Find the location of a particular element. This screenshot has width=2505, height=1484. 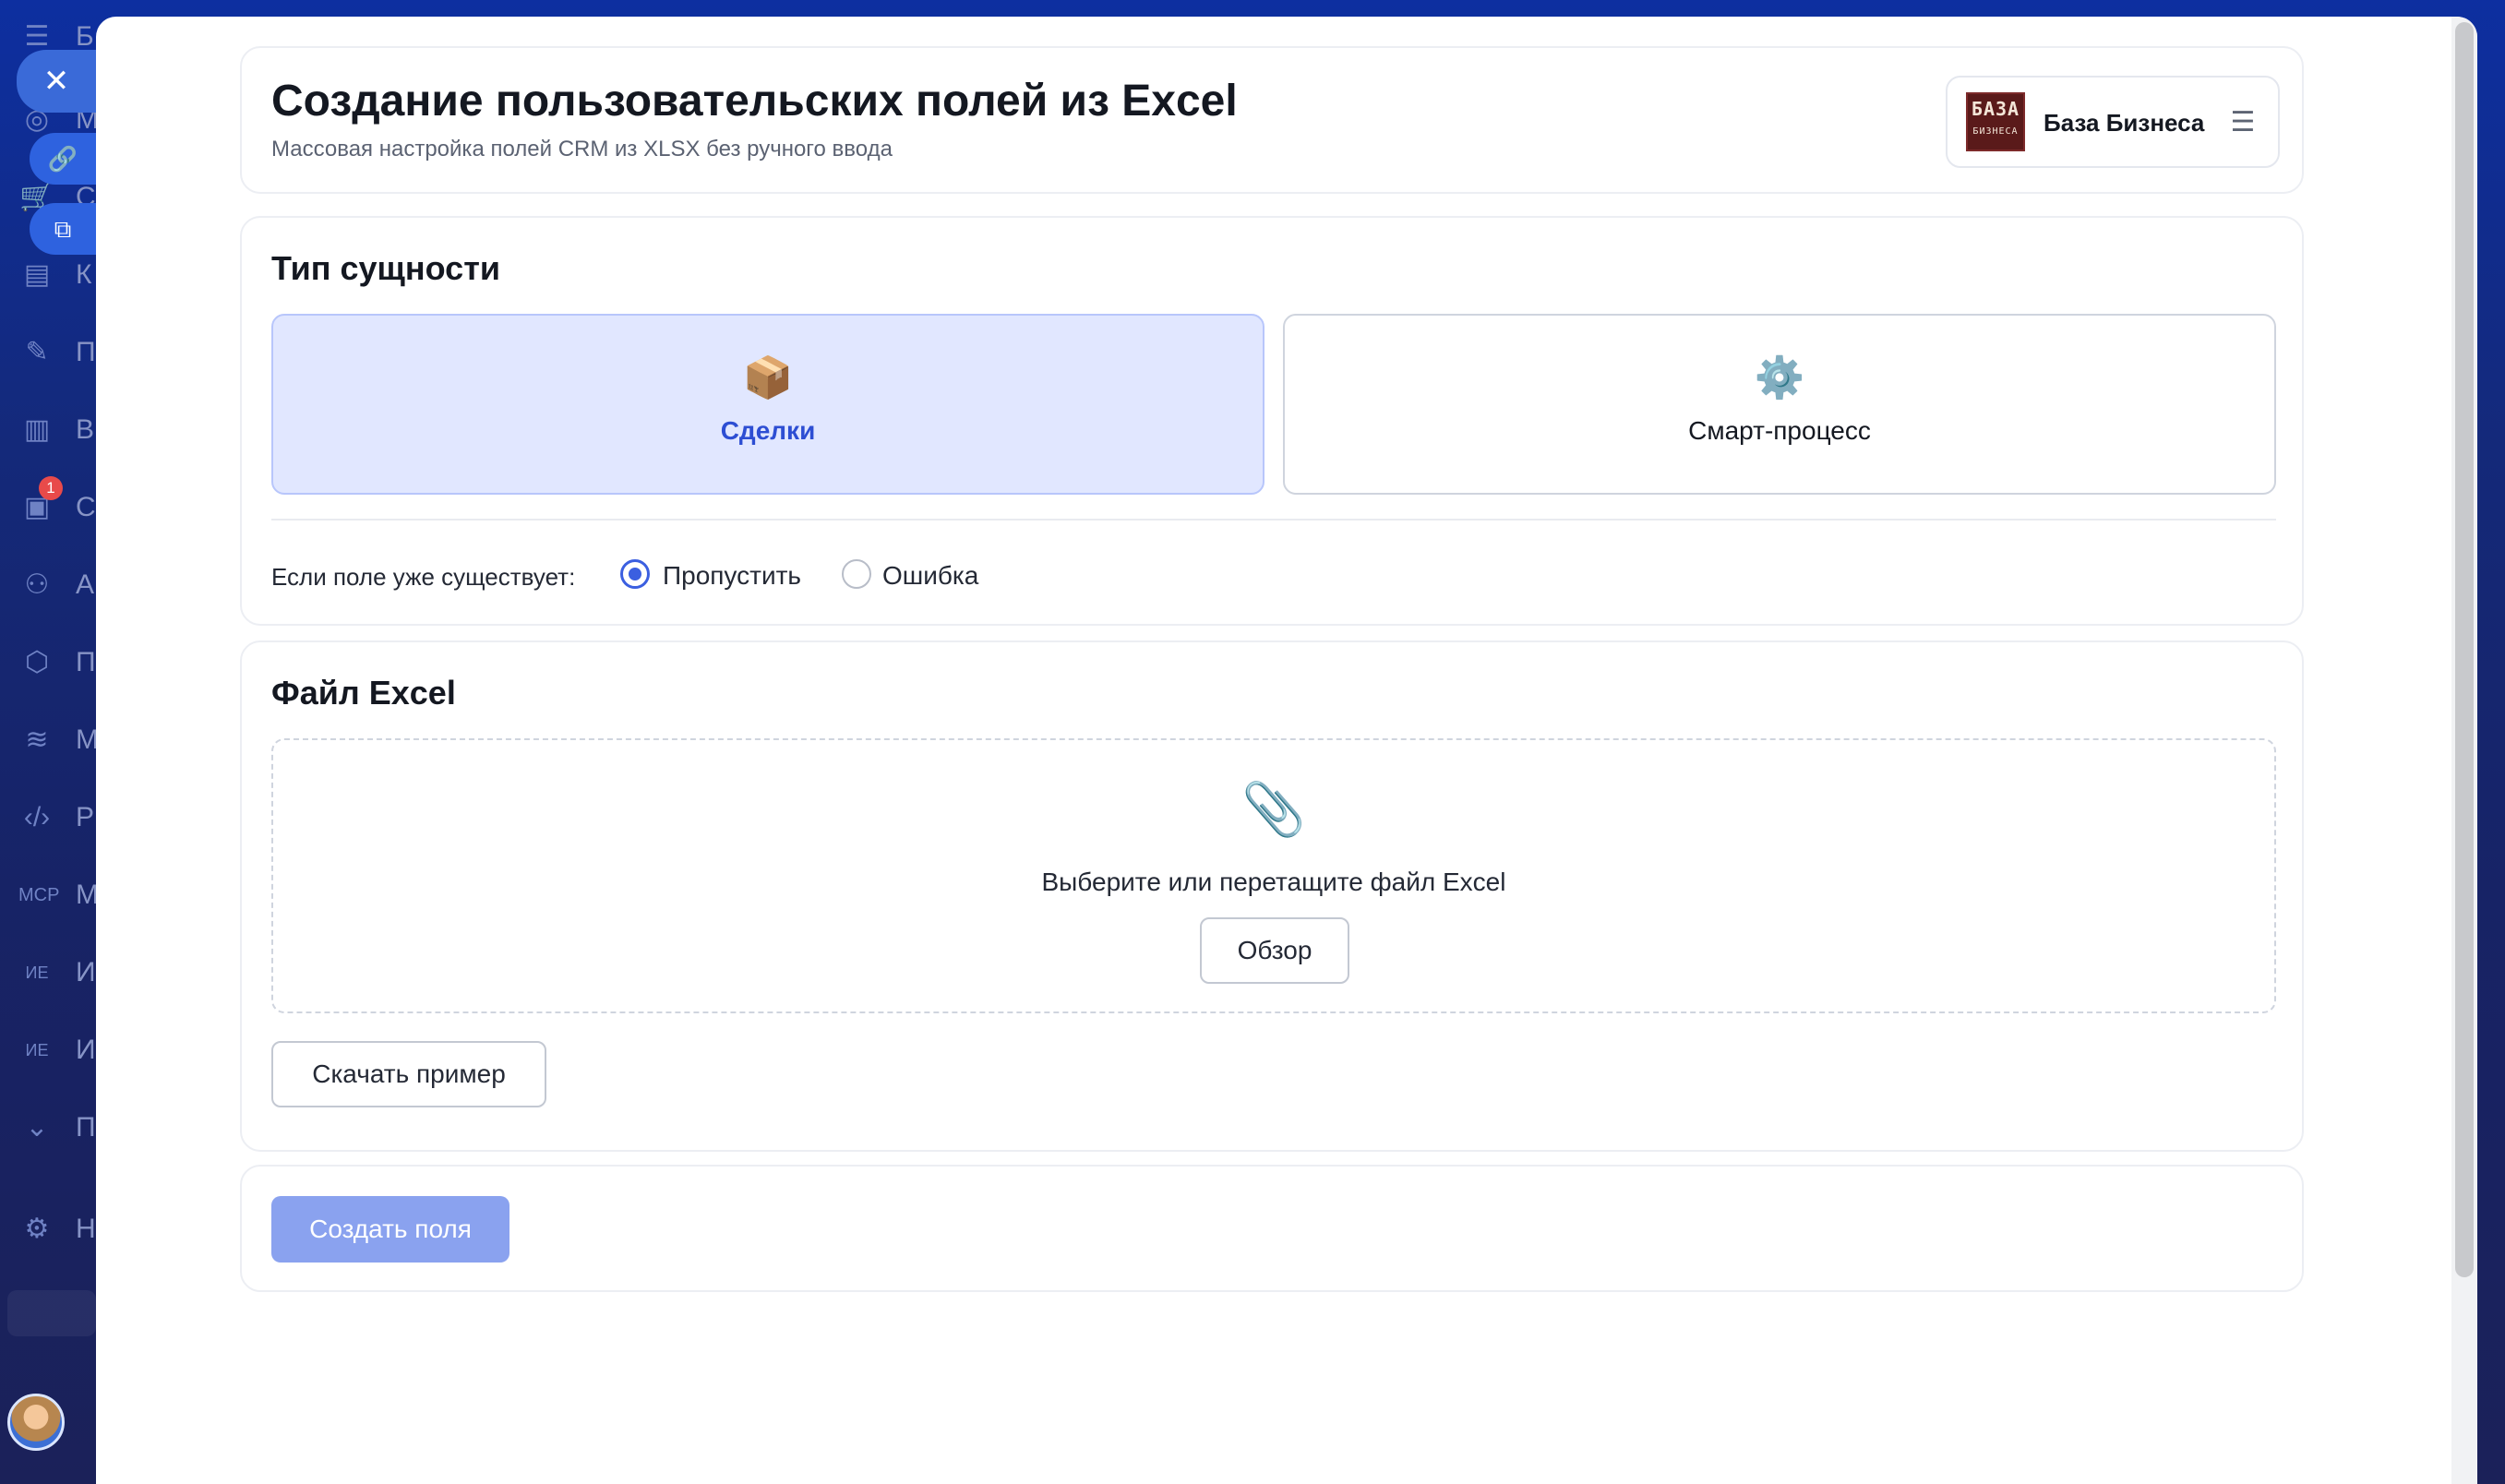

radio-skip is located at coordinates (635, 574).